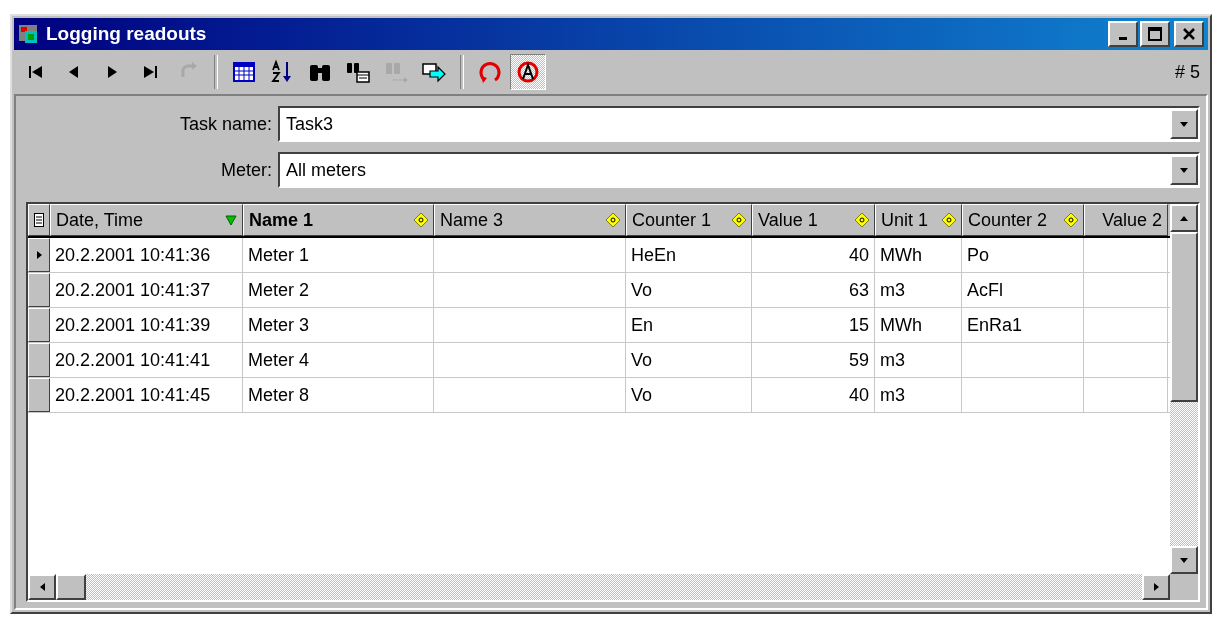 The height and width of the screenshot is (617, 1221). I want to click on table-cell: 20.2.2001 10:41:37, so click(133, 290).